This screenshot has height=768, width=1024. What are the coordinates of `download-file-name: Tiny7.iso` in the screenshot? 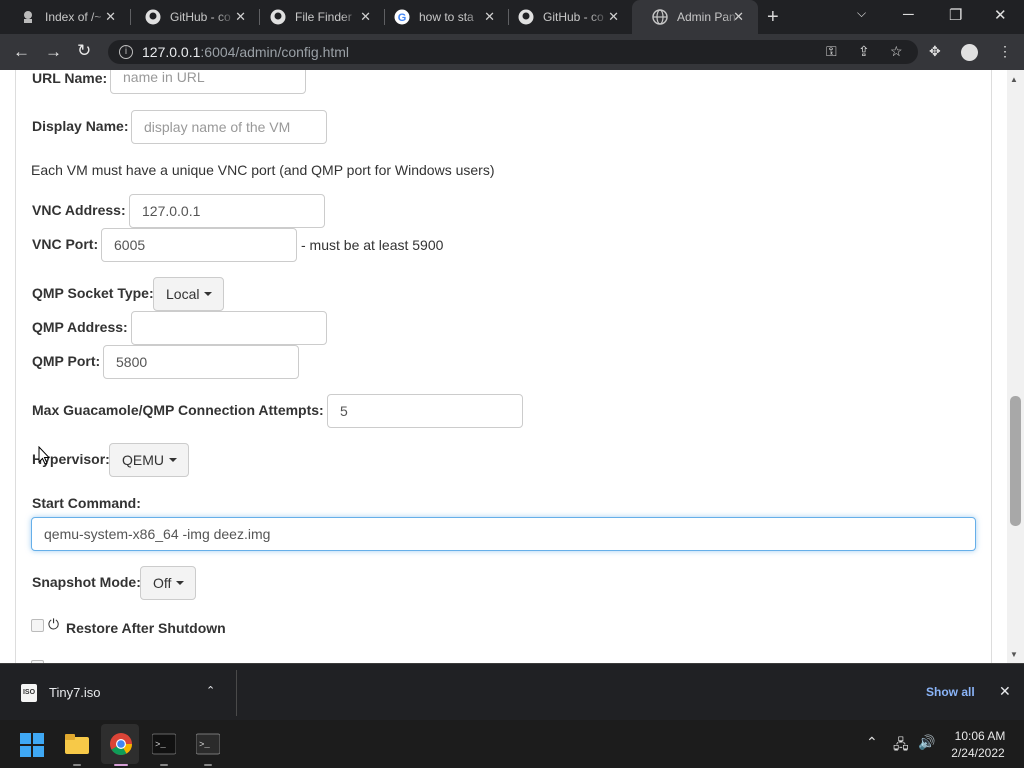 It's located at (75, 692).